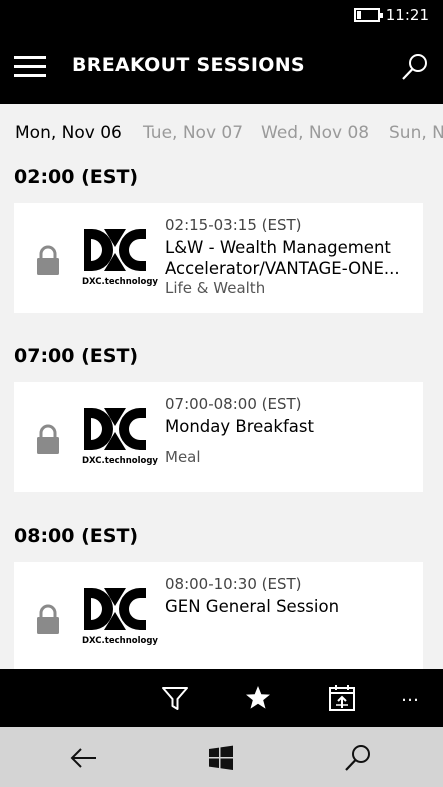 Image resolution: width=443 pixels, height=787 pixels. Describe the element at coordinates (215, 288) in the screenshot. I see `session-category: Life & Wealth` at that location.